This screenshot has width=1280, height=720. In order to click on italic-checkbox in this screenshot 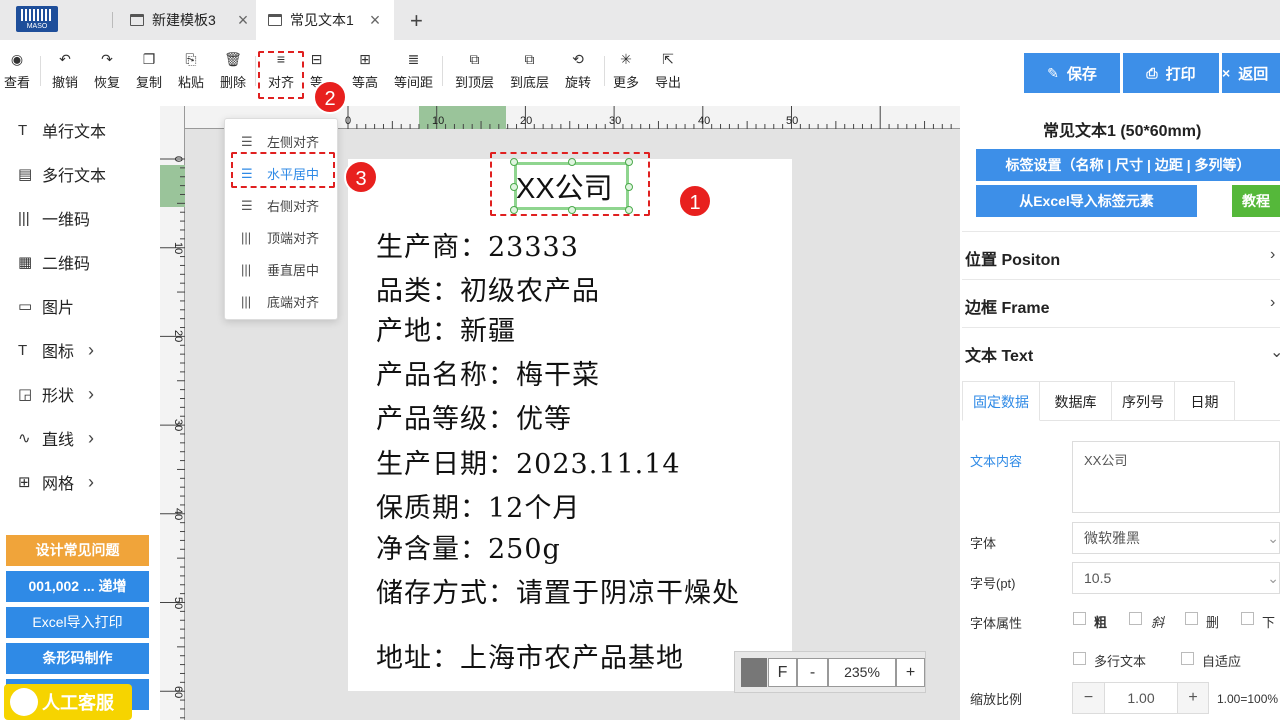, I will do `click(1135, 618)`.